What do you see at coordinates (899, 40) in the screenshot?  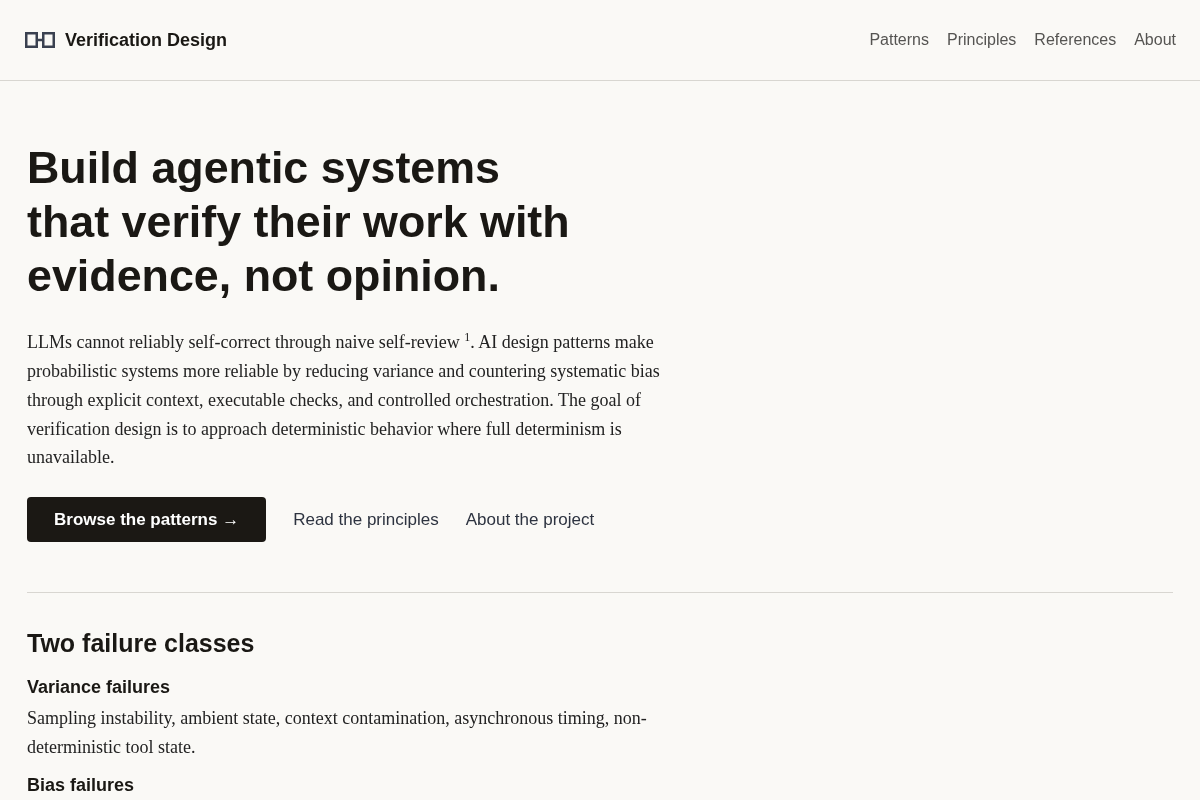 I see `nav-link: Patterns` at bounding box center [899, 40].